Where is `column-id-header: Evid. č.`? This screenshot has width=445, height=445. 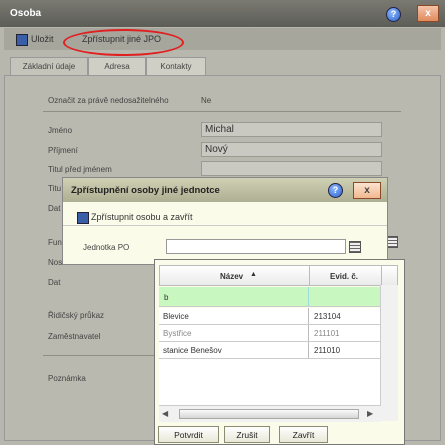 column-id-header: Evid. č. is located at coordinates (344, 276).